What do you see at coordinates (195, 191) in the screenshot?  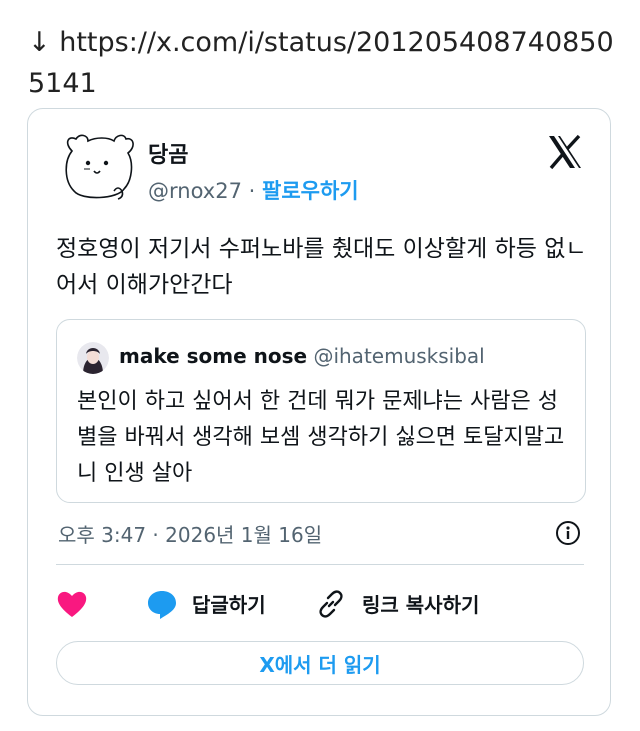 I see `author-handle: @rnox27` at bounding box center [195, 191].